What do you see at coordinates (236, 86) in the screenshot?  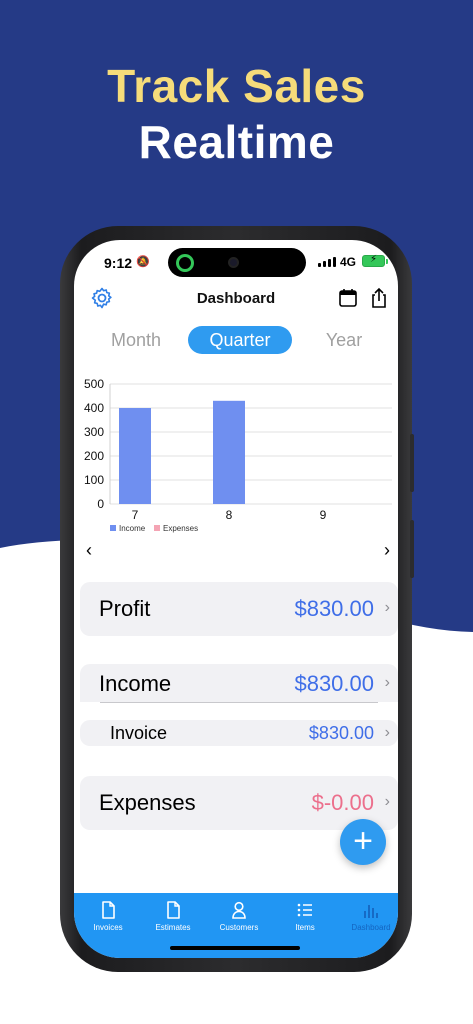 I see `hero-line-1: Track Sales` at bounding box center [236, 86].